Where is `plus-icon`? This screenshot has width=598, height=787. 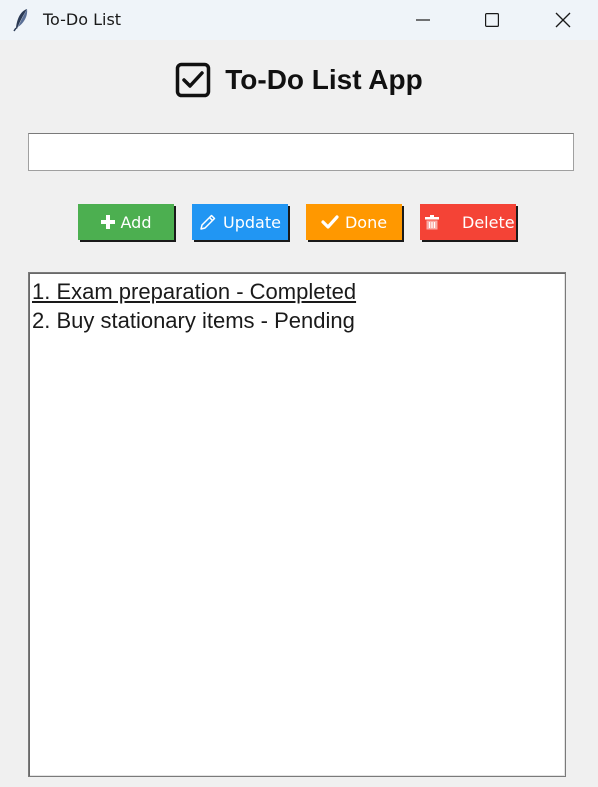
plus-icon is located at coordinates (107, 222).